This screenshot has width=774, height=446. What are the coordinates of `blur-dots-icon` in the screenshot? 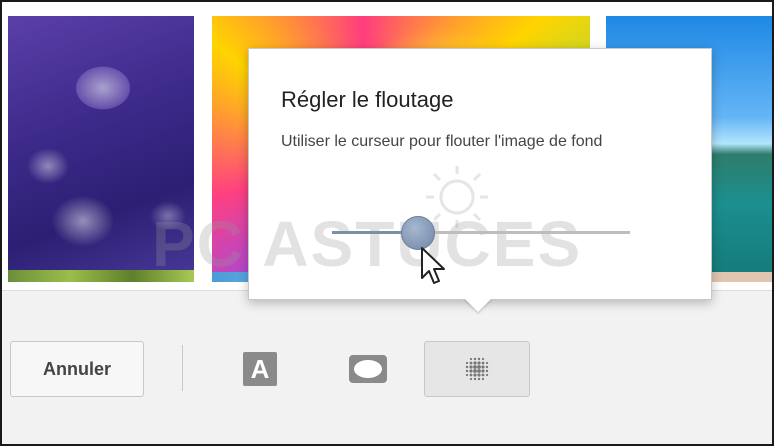 It's located at (477, 369).